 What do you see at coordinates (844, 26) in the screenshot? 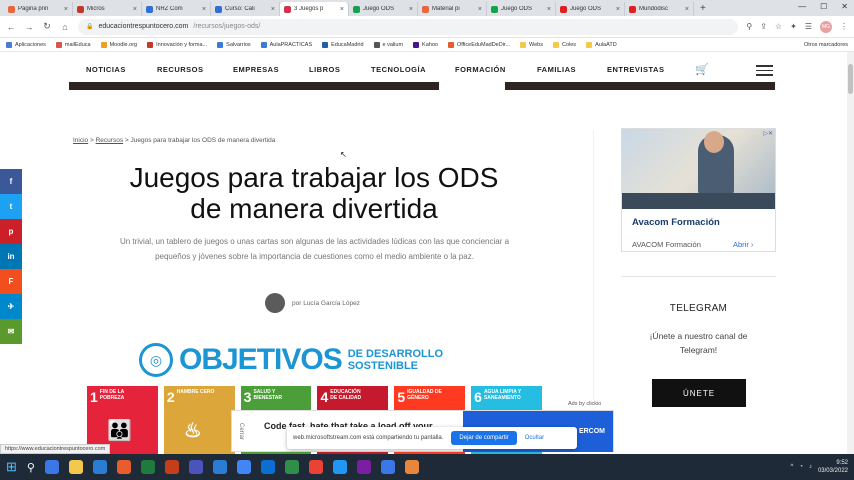
I see `menu-icon: ⋮` at bounding box center [844, 26].